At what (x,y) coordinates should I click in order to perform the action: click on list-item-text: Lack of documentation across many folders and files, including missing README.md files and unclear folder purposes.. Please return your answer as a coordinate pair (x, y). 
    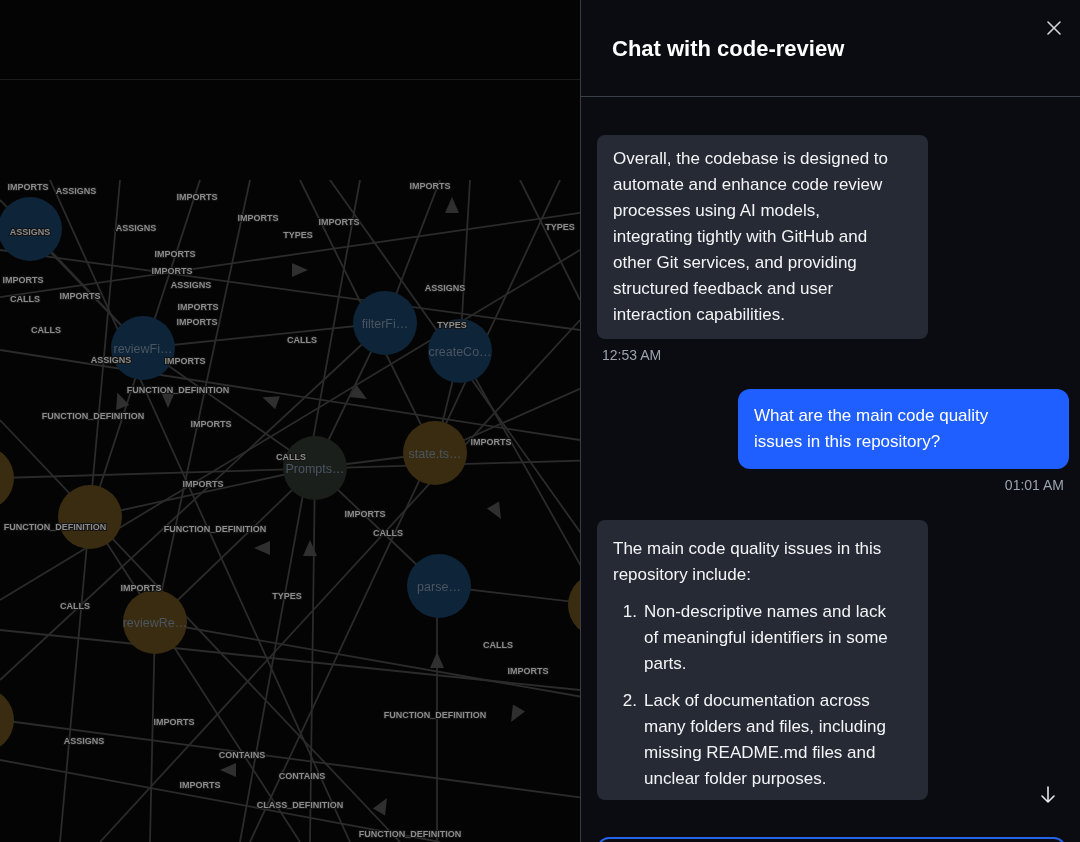
    Looking at the image, I should click on (765, 740).